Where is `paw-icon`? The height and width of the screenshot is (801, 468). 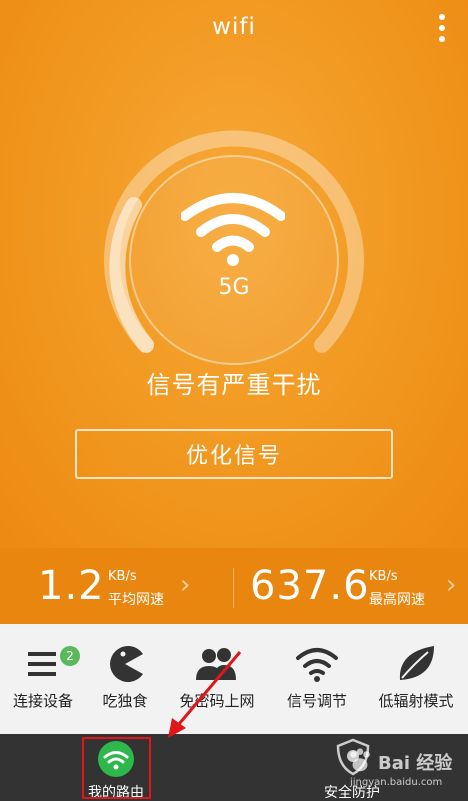
paw-icon is located at coordinates (360, 760).